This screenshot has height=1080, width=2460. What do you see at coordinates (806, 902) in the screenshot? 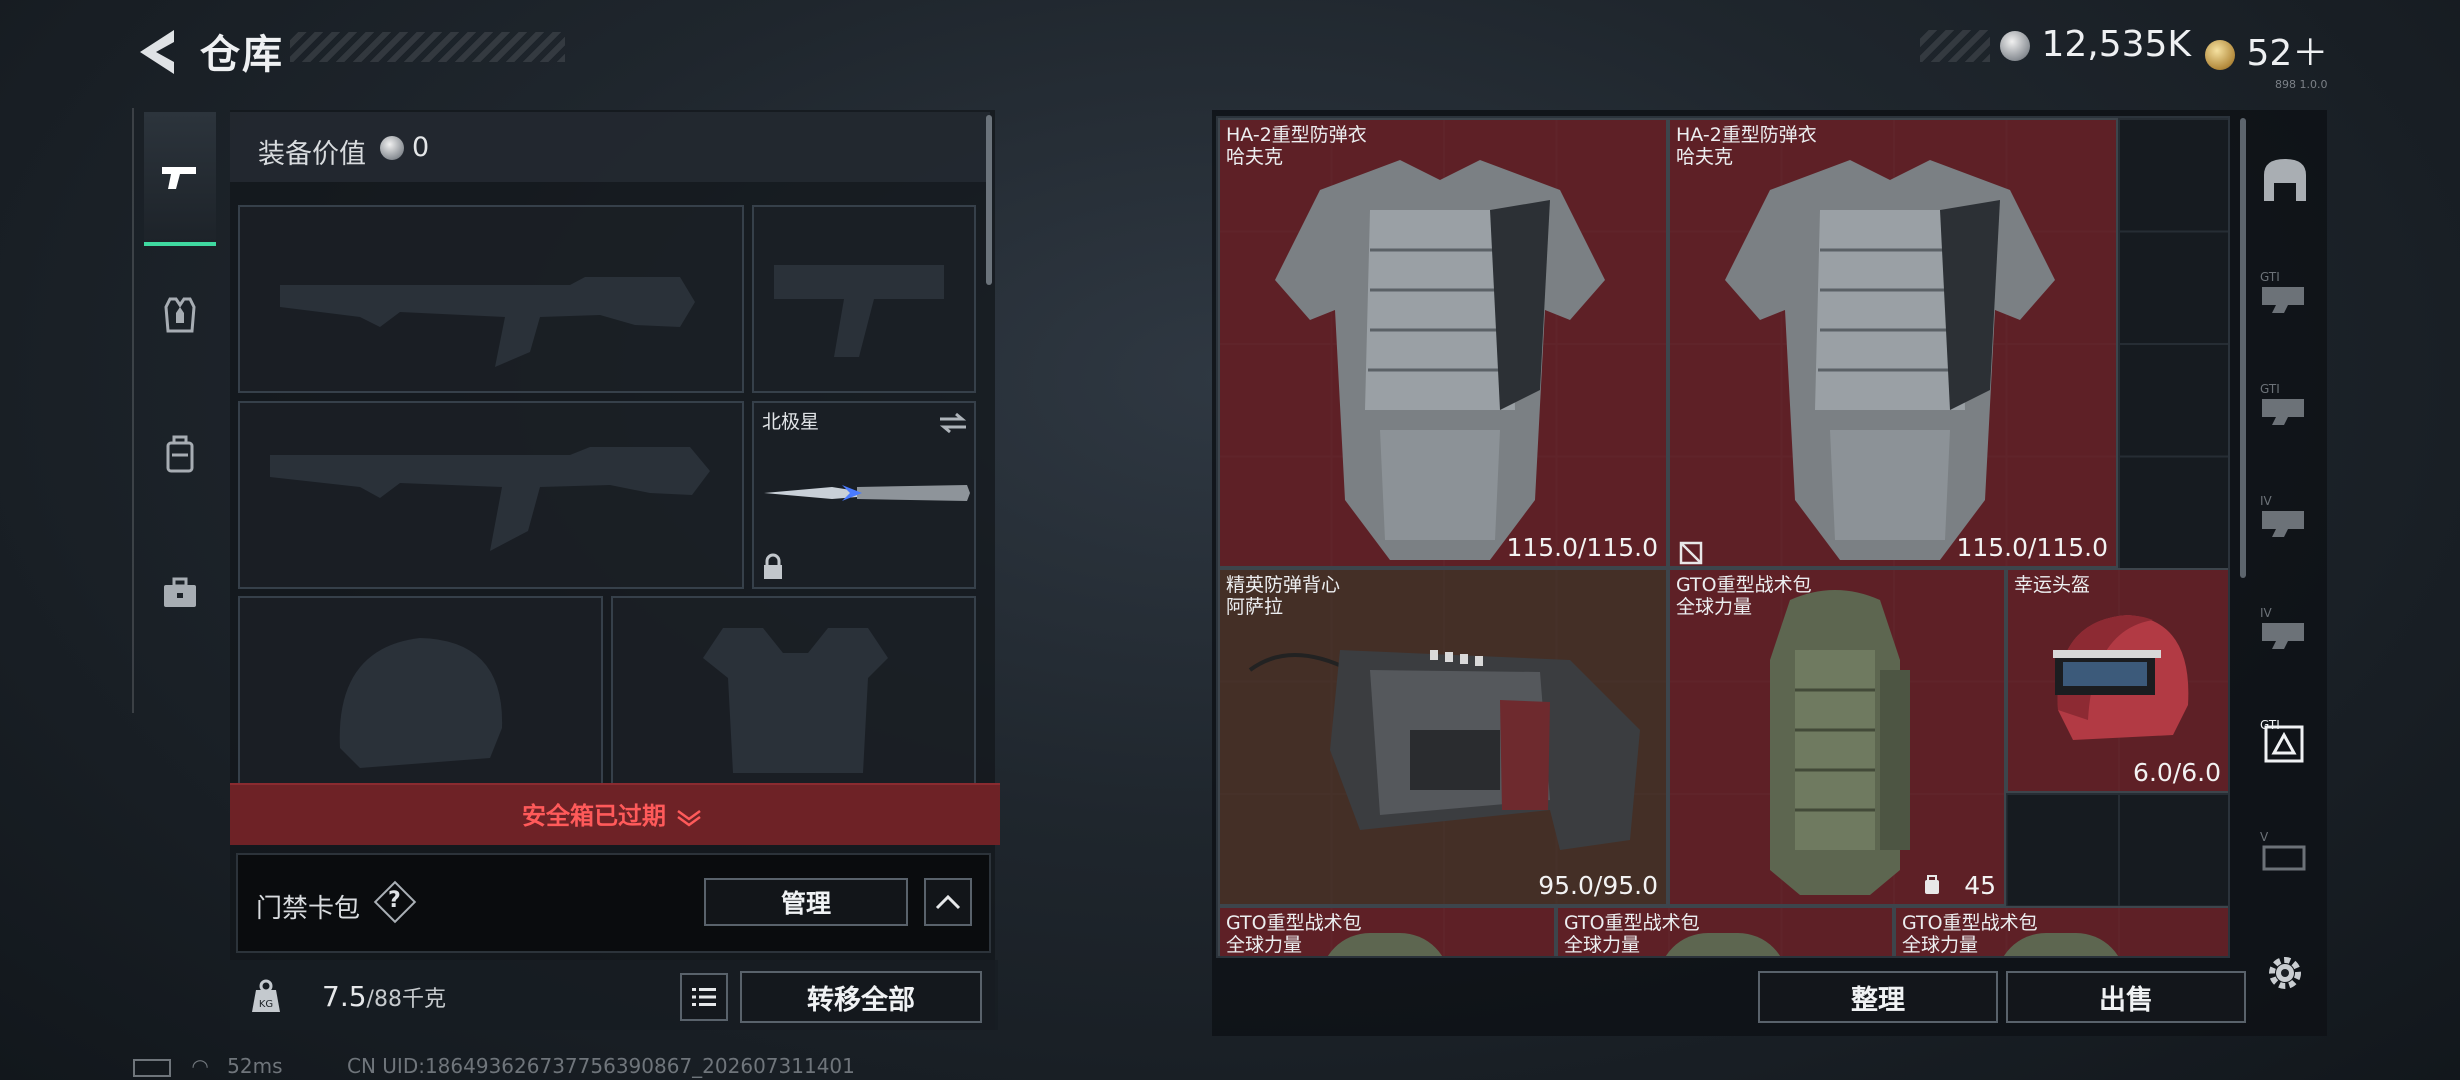
I see `manage-button: 管理` at bounding box center [806, 902].